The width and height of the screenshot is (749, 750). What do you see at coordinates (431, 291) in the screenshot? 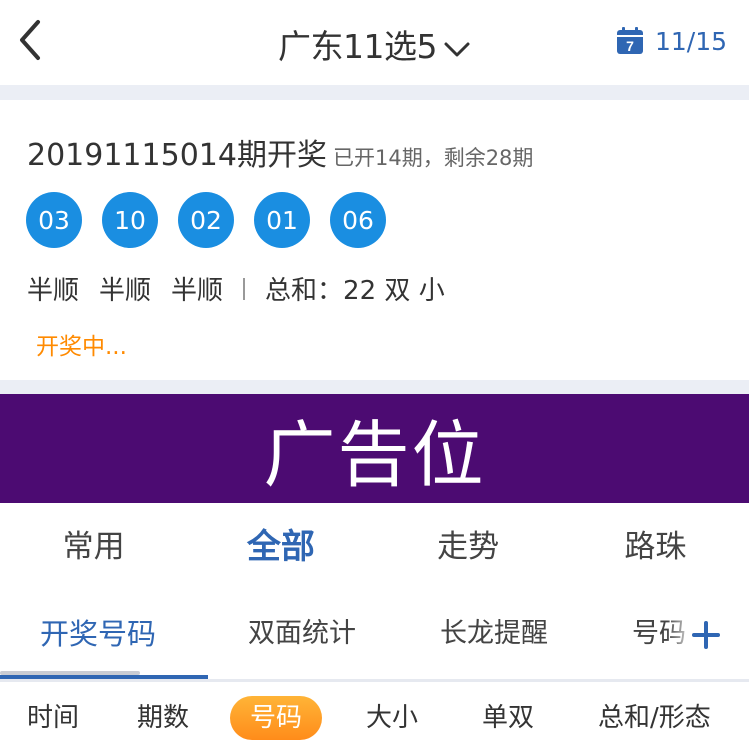
I see `sum-size: 小` at bounding box center [431, 291].